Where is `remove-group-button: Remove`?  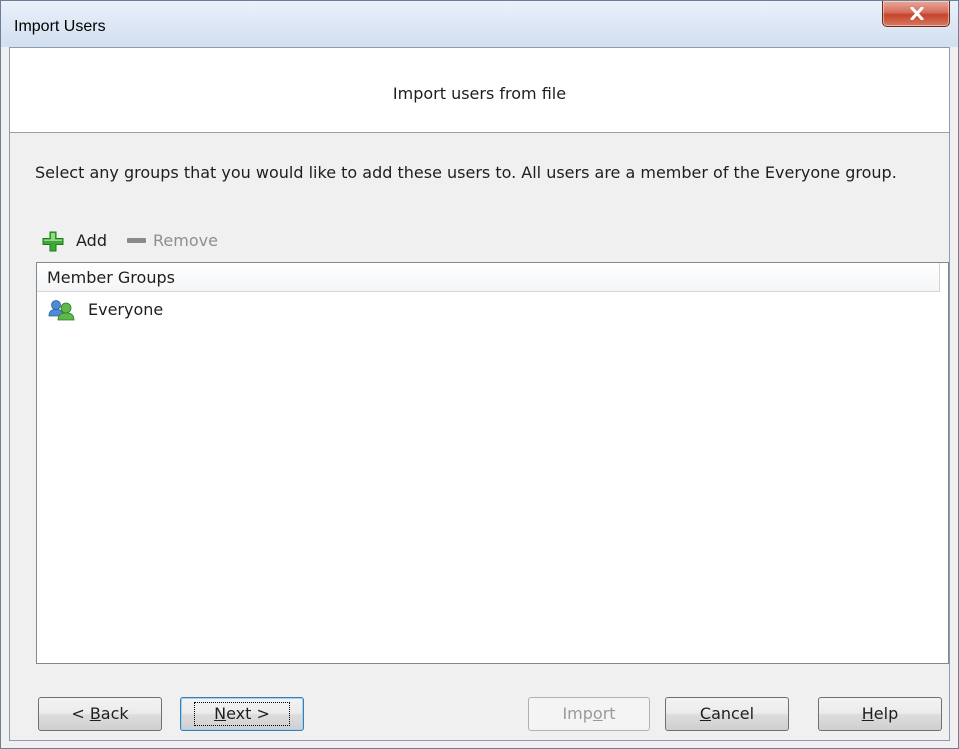 remove-group-button: Remove is located at coordinates (192, 241).